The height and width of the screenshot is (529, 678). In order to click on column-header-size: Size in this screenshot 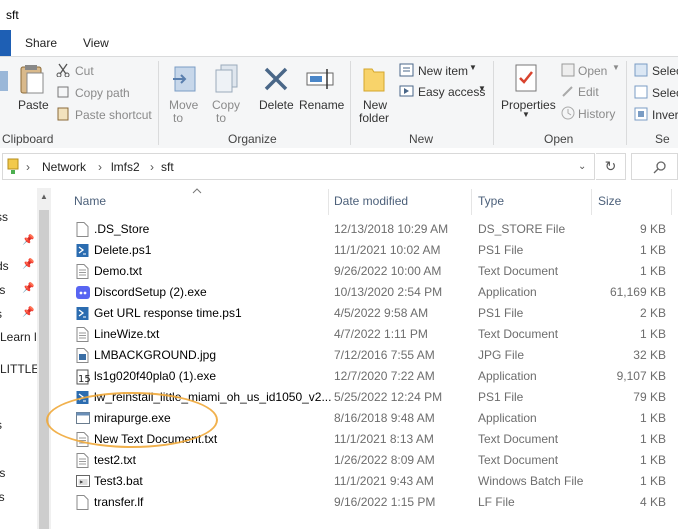, I will do `click(609, 201)`.